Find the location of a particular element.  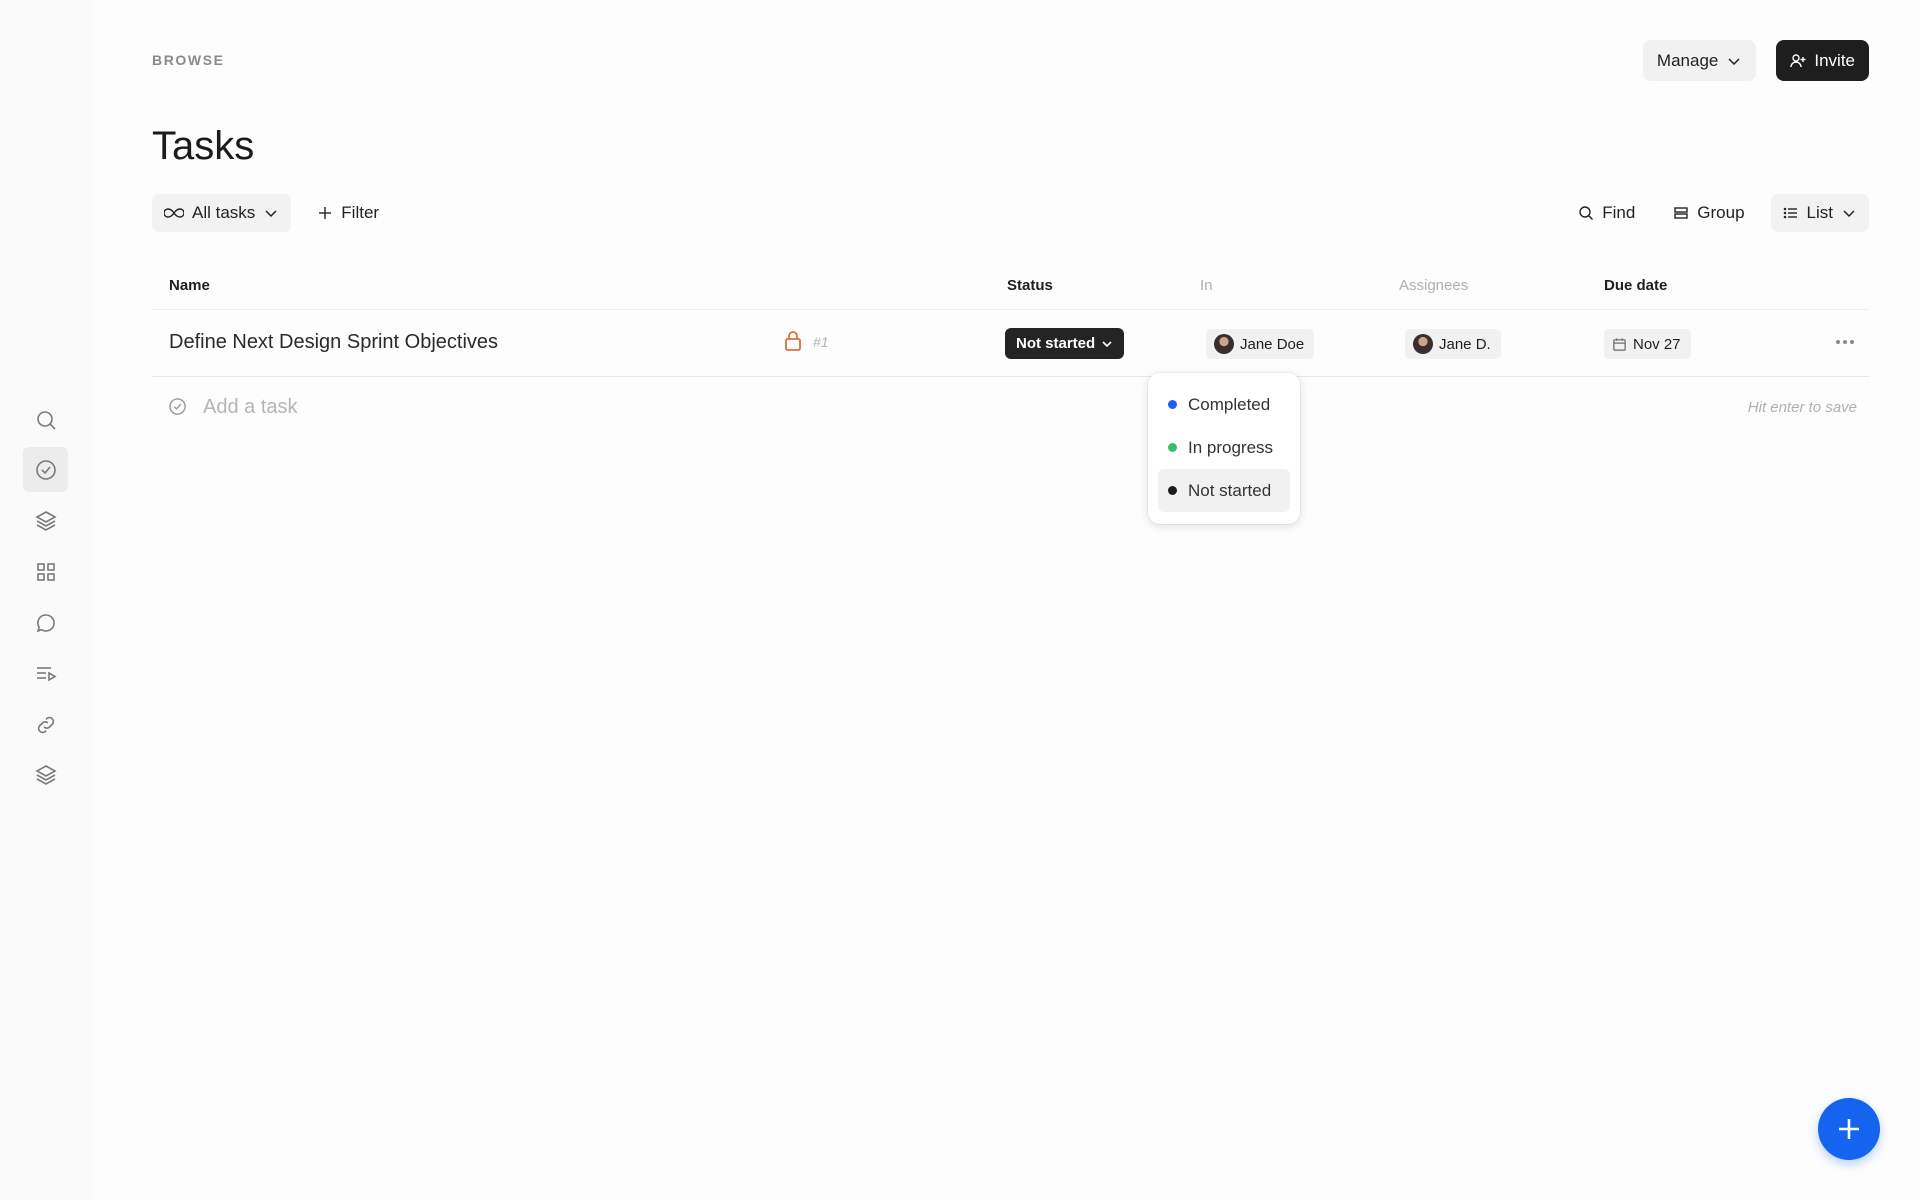

status-label: Not started is located at coordinates (1056, 343).